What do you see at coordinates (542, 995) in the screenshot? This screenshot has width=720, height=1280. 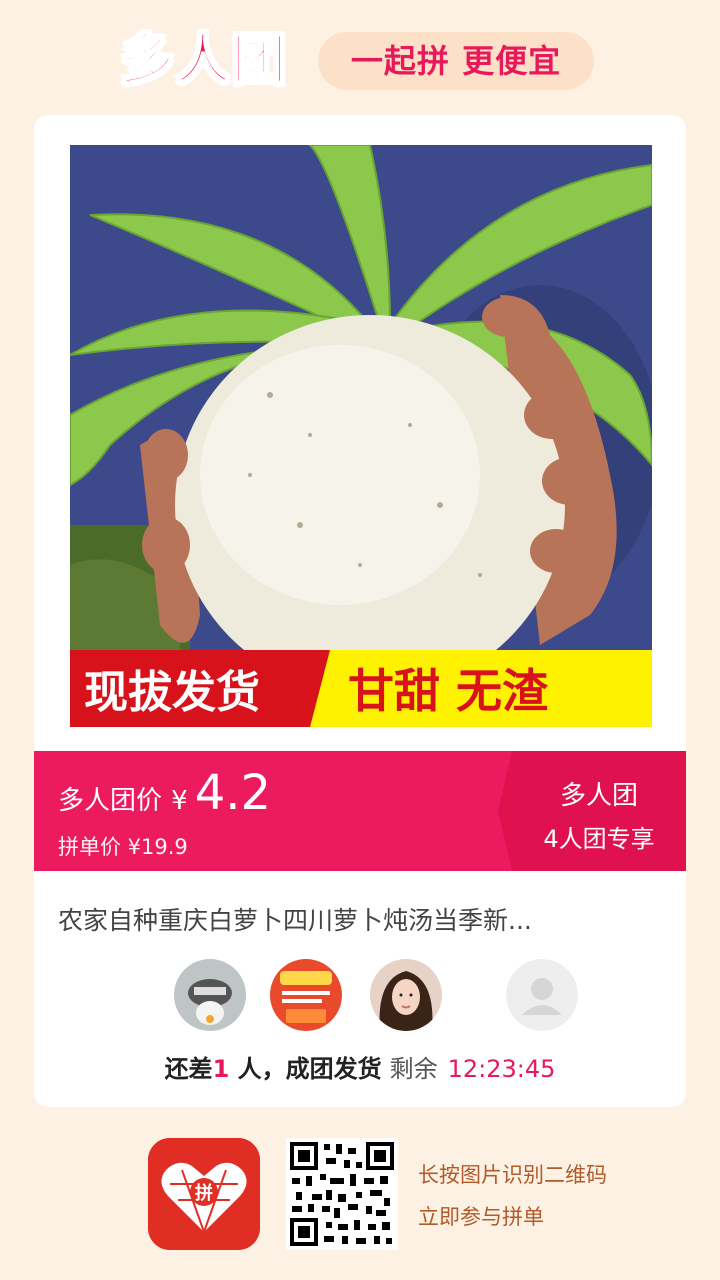 I see `empty-avatar-placeholder` at bounding box center [542, 995].